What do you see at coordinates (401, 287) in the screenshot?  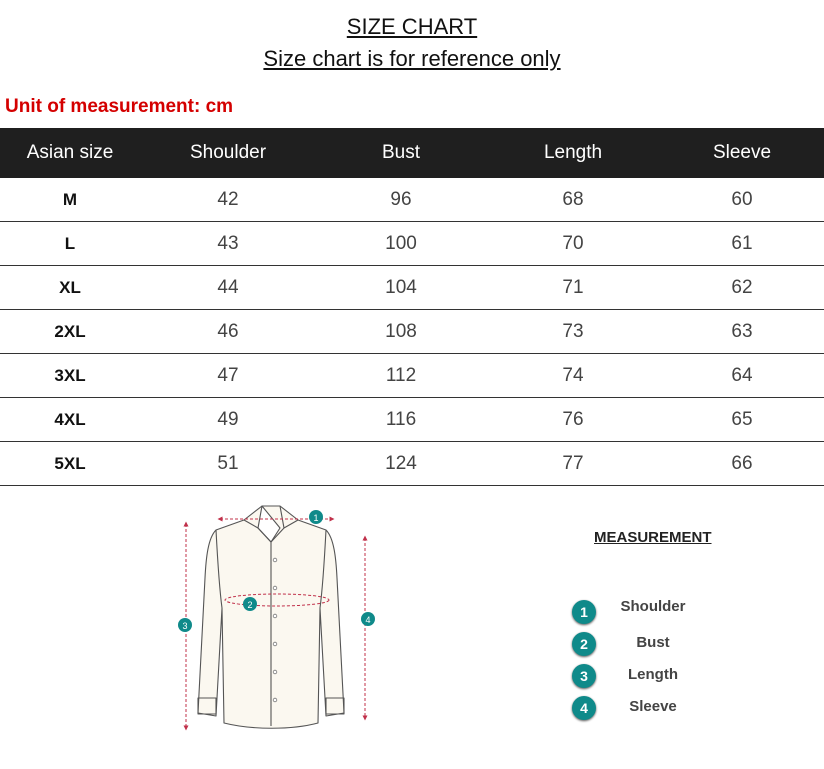 I see `cell-bust: 104` at bounding box center [401, 287].